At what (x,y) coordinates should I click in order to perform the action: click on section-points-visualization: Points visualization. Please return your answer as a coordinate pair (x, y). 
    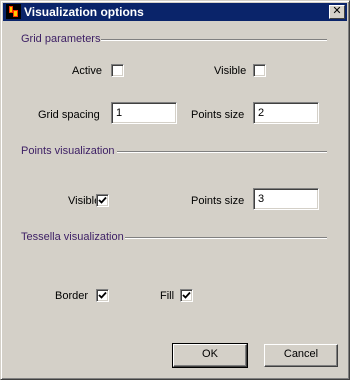
    Looking at the image, I should click on (68, 151).